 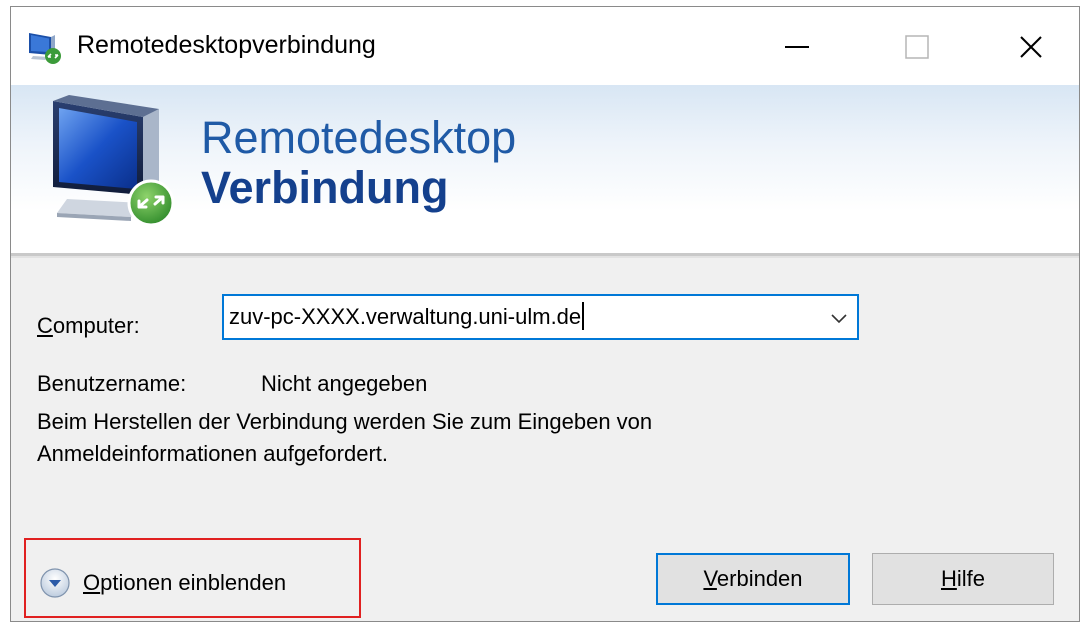 I want to click on monitor-connection-icon, so click(x=117, y=161).